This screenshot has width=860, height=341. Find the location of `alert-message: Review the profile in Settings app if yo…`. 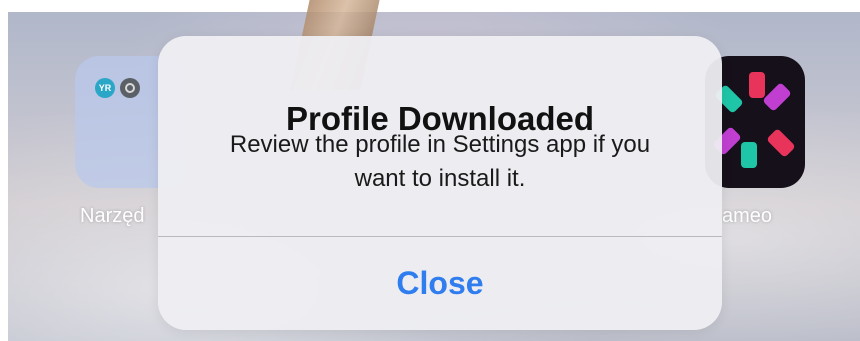

alert-message: Review the profile in Settings app if yo… is located at coordinates (440, 161).